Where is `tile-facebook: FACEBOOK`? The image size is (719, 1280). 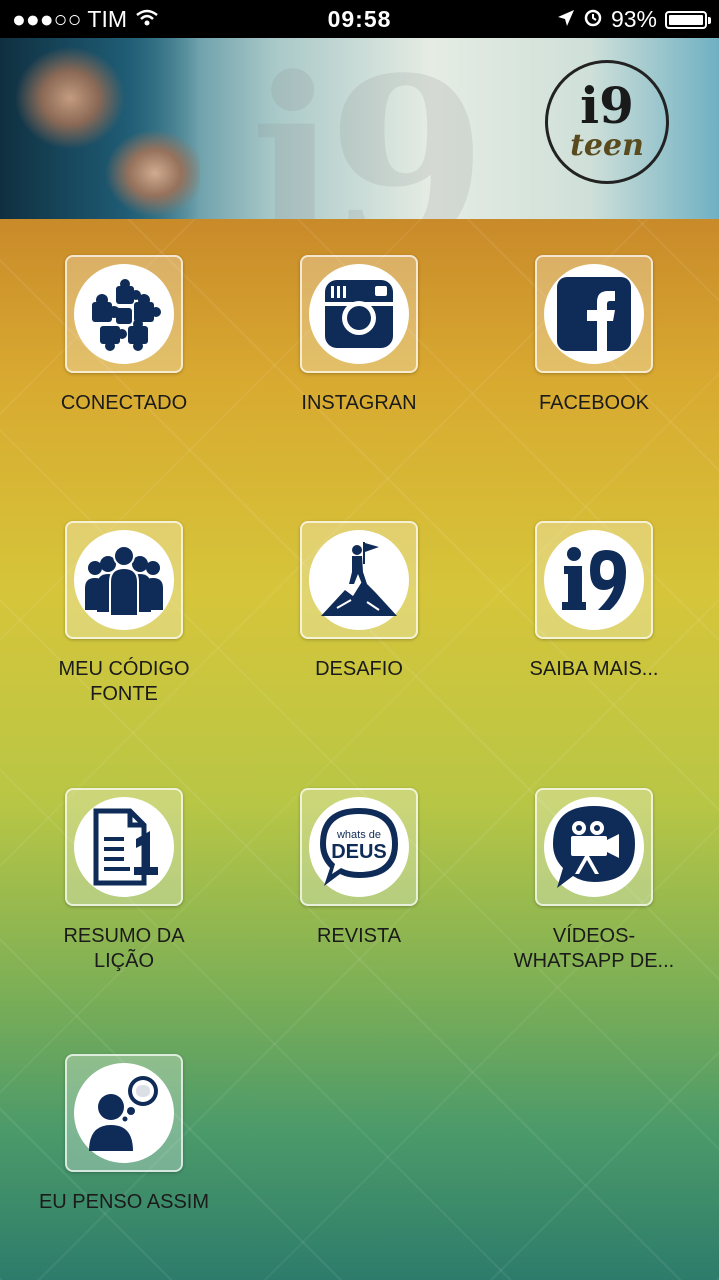
tile-facebook: FACEBOOK is located at coordinates (594, 335).